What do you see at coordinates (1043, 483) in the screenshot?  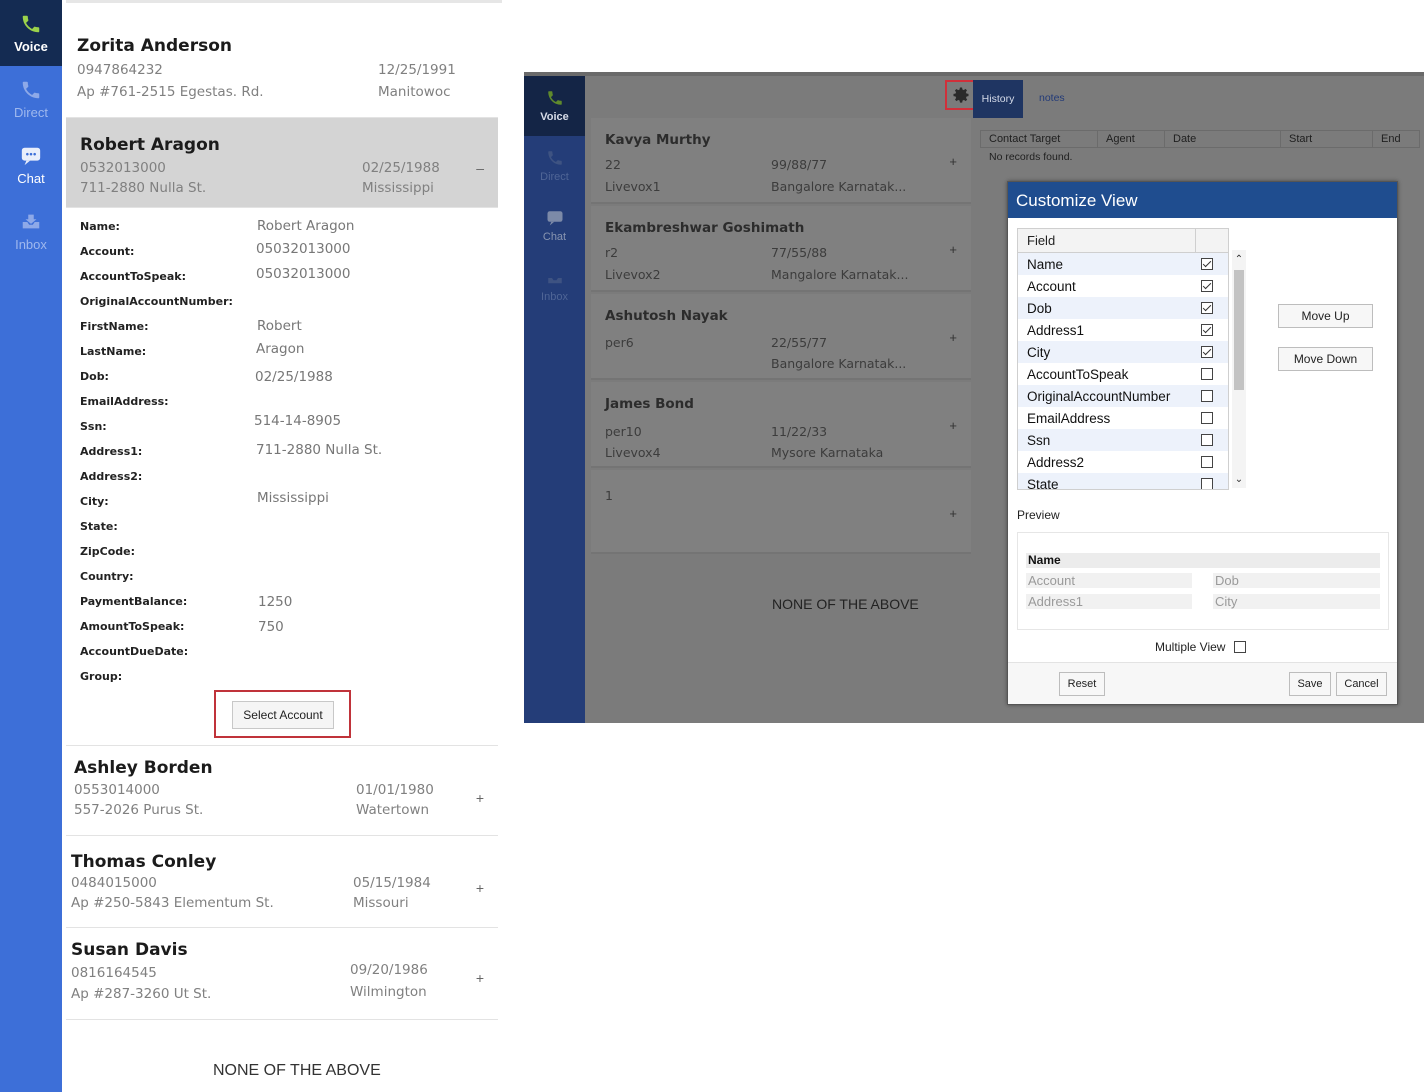 I see `field-name: State` at bounding box center [1043, 483].